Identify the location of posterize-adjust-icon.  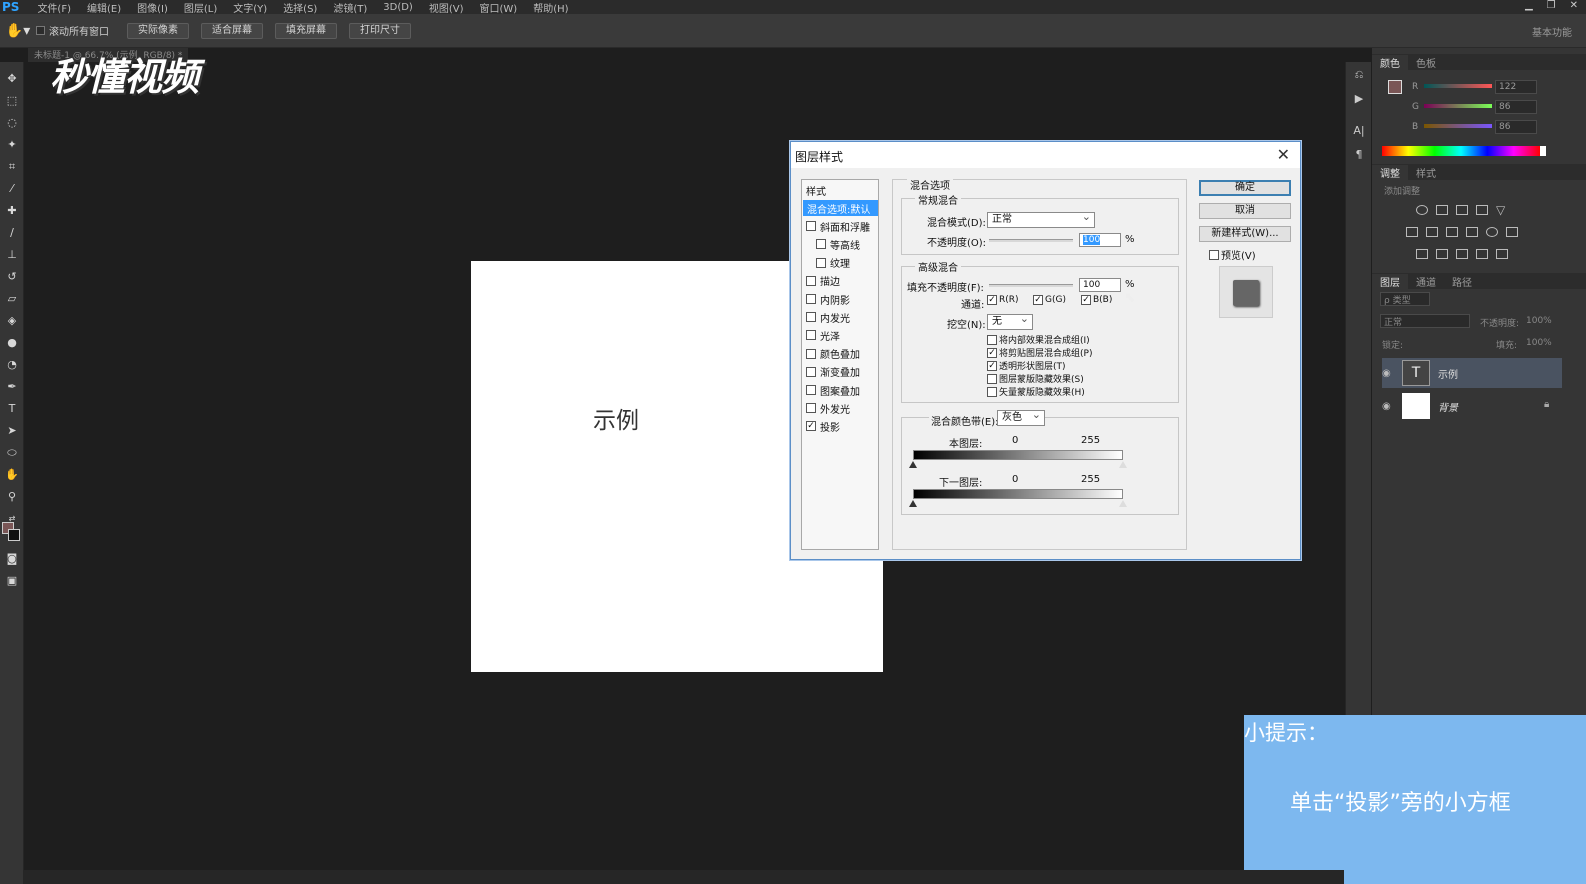
(1442, 254).